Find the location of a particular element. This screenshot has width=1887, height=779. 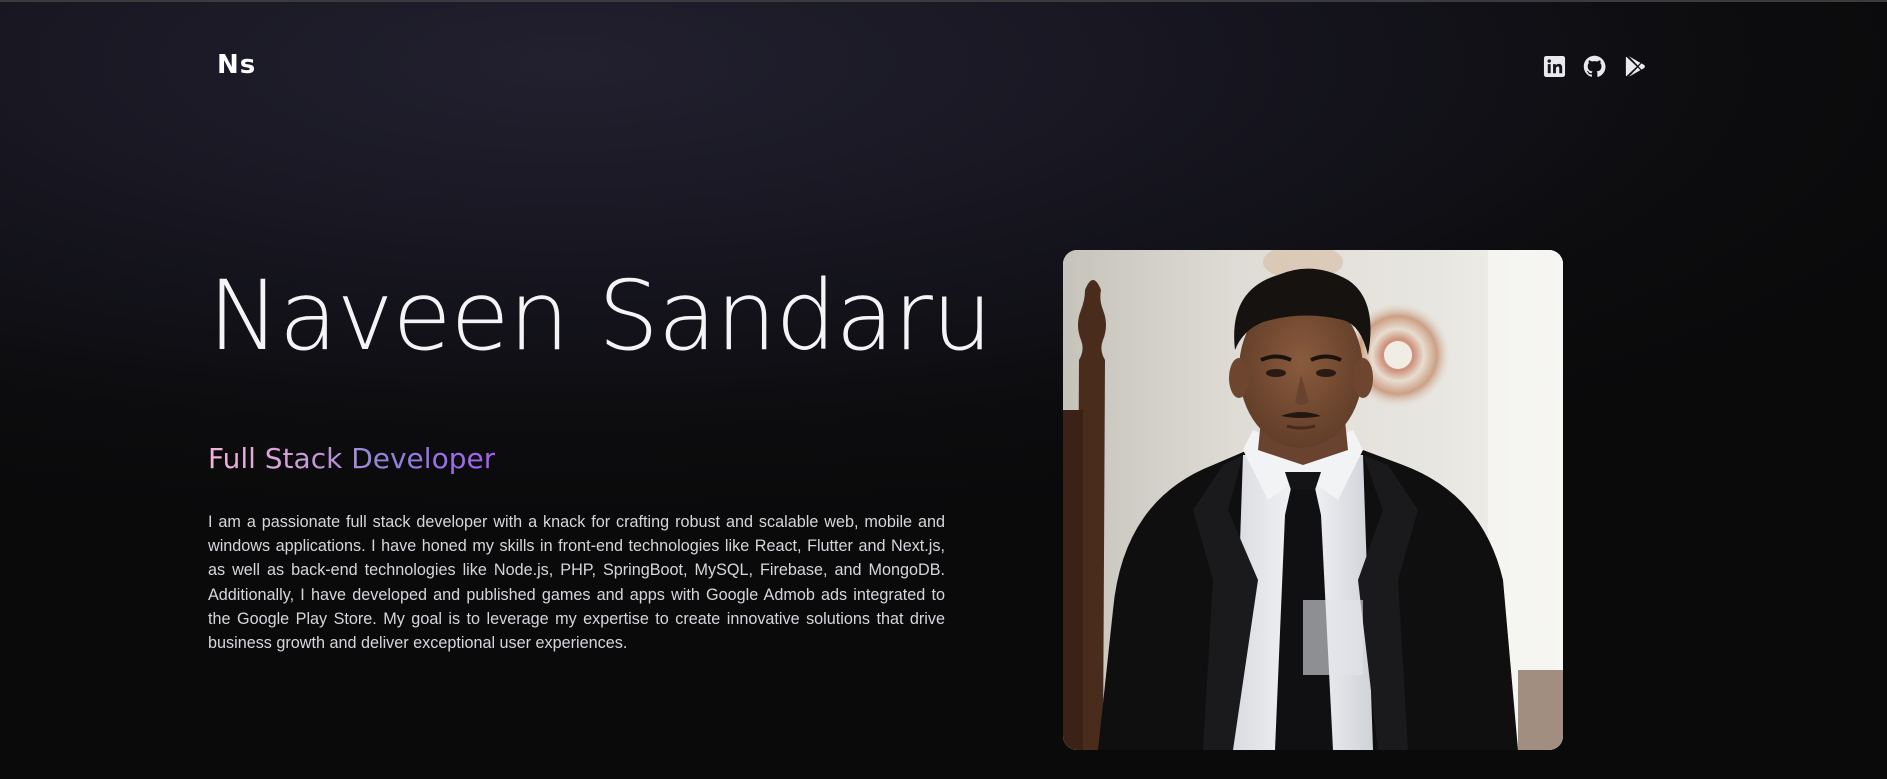

hero-role: Full Stack Developer is located at coordinates (352, 458).